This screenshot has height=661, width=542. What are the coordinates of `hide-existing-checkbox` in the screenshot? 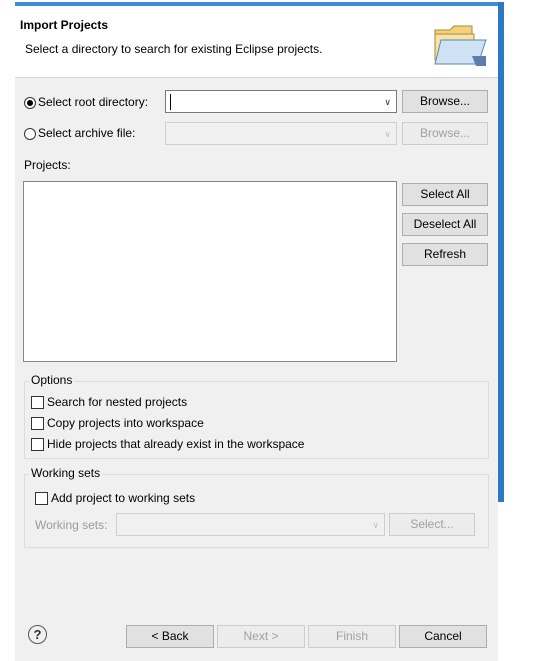 It's located at (37, 444).